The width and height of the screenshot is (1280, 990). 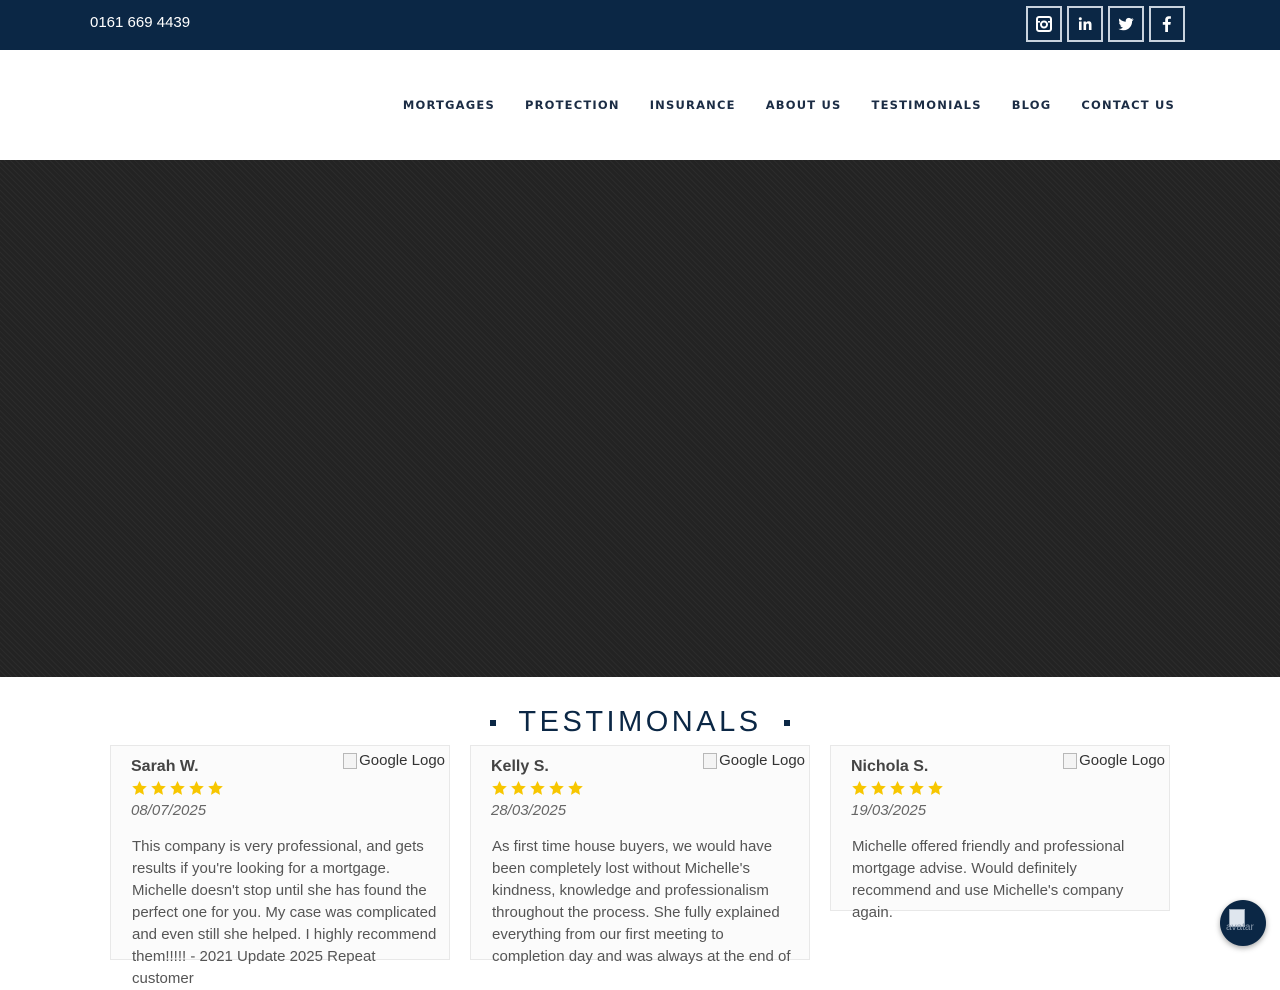 What do you see at coordinates (165, 766) in the screenshot?
I see `reviewer-name: Sarah W.` at bounding box center [165, 766].